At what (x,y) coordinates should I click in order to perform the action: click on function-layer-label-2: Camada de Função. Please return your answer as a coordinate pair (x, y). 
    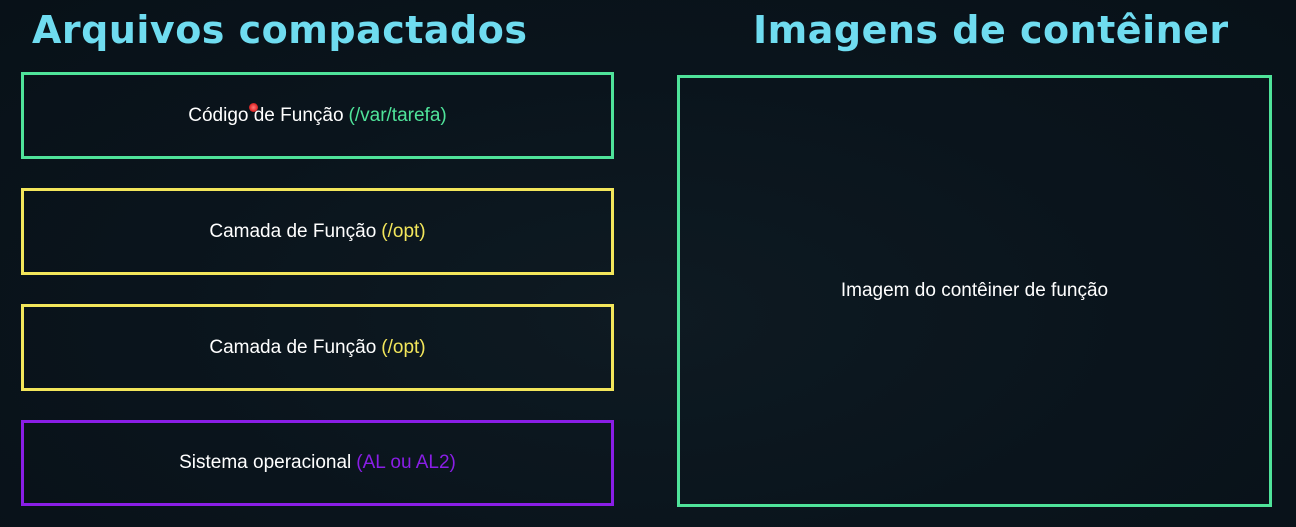
    Looking at the image, I should click on (293, 347).